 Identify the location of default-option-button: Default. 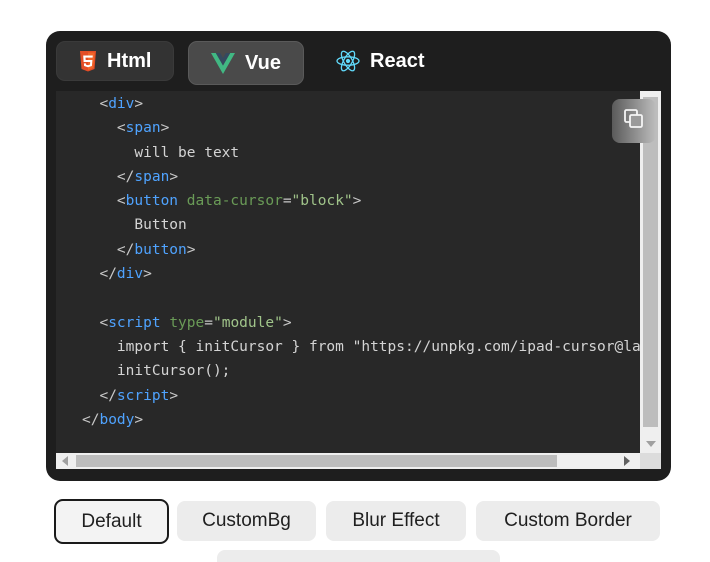
(111, 521).